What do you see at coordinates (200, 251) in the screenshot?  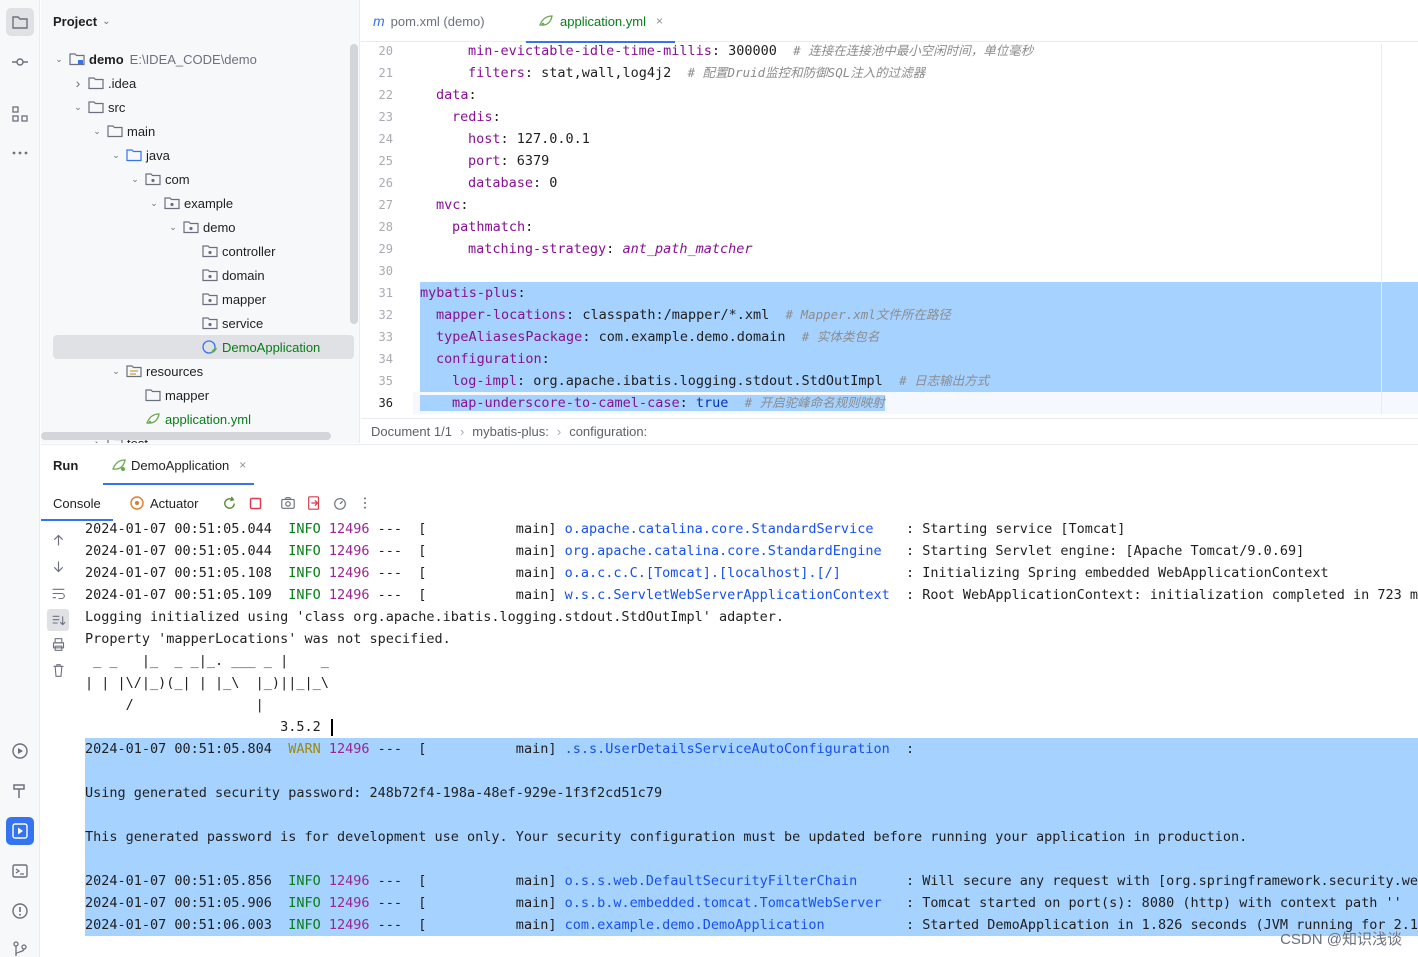 I see `tree-item-controller: controller` at bounding box center [200, 251].